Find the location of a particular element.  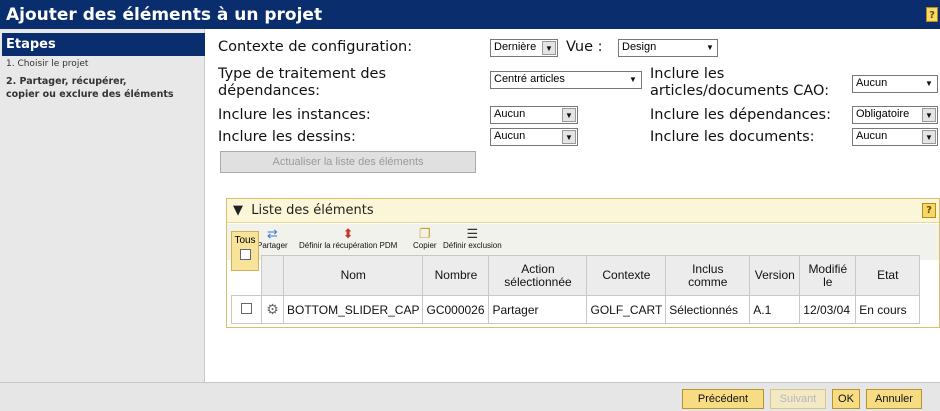

panel-help-button: ? is located at coordinates (929, 210).